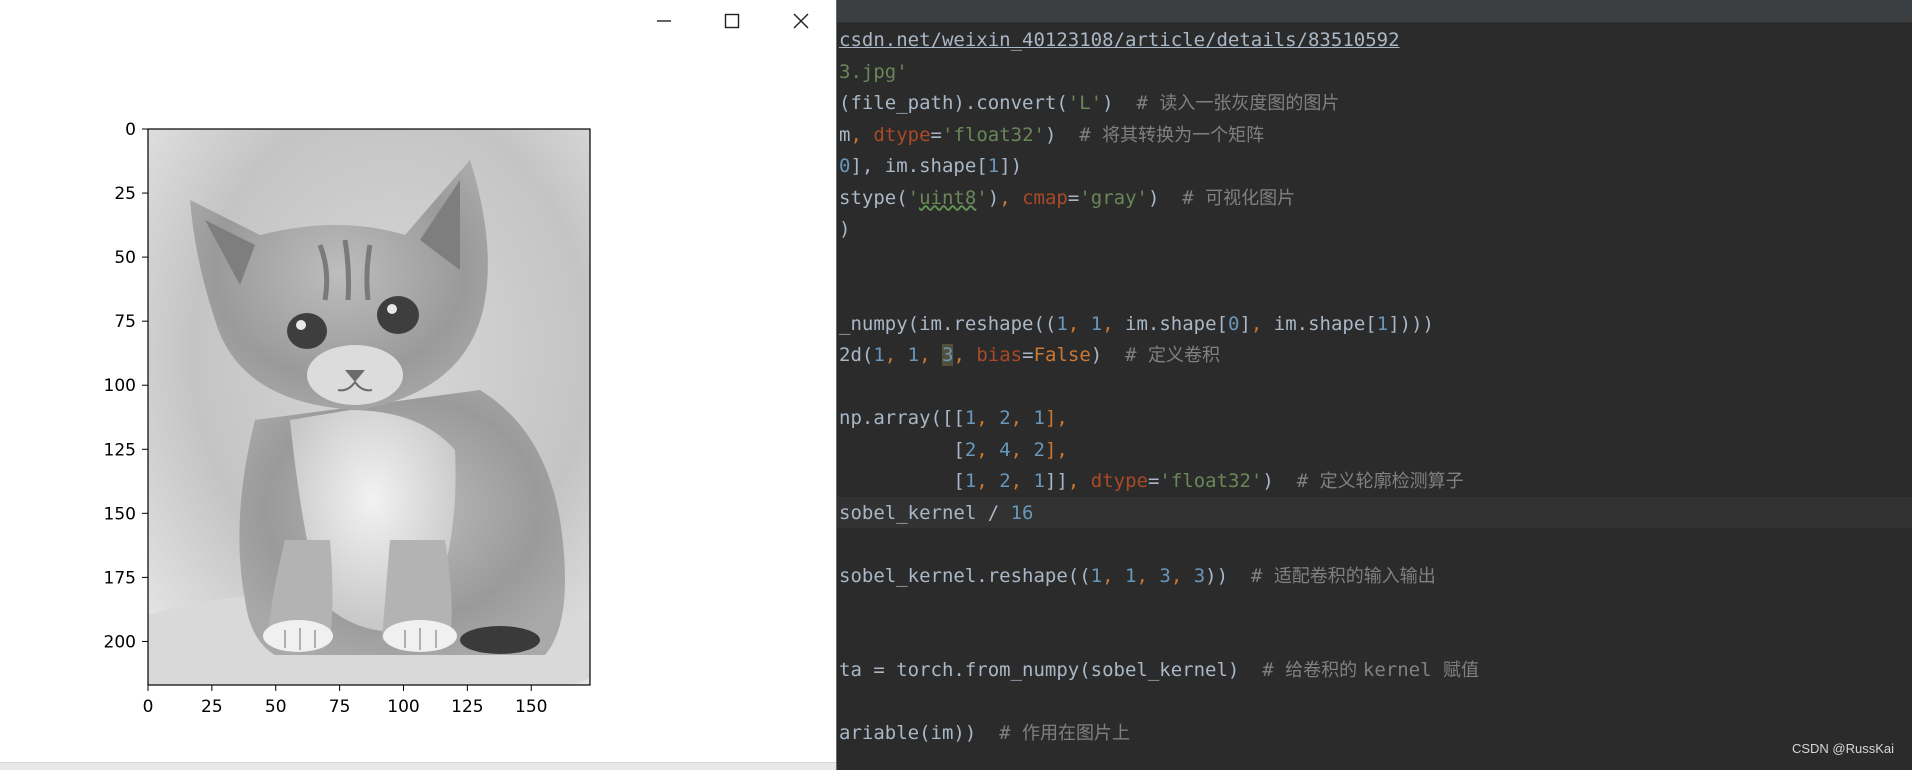 The image size is (1912, 770). I want to click on code-token: 读入一张灰度图的图片, so click(1249, 103).